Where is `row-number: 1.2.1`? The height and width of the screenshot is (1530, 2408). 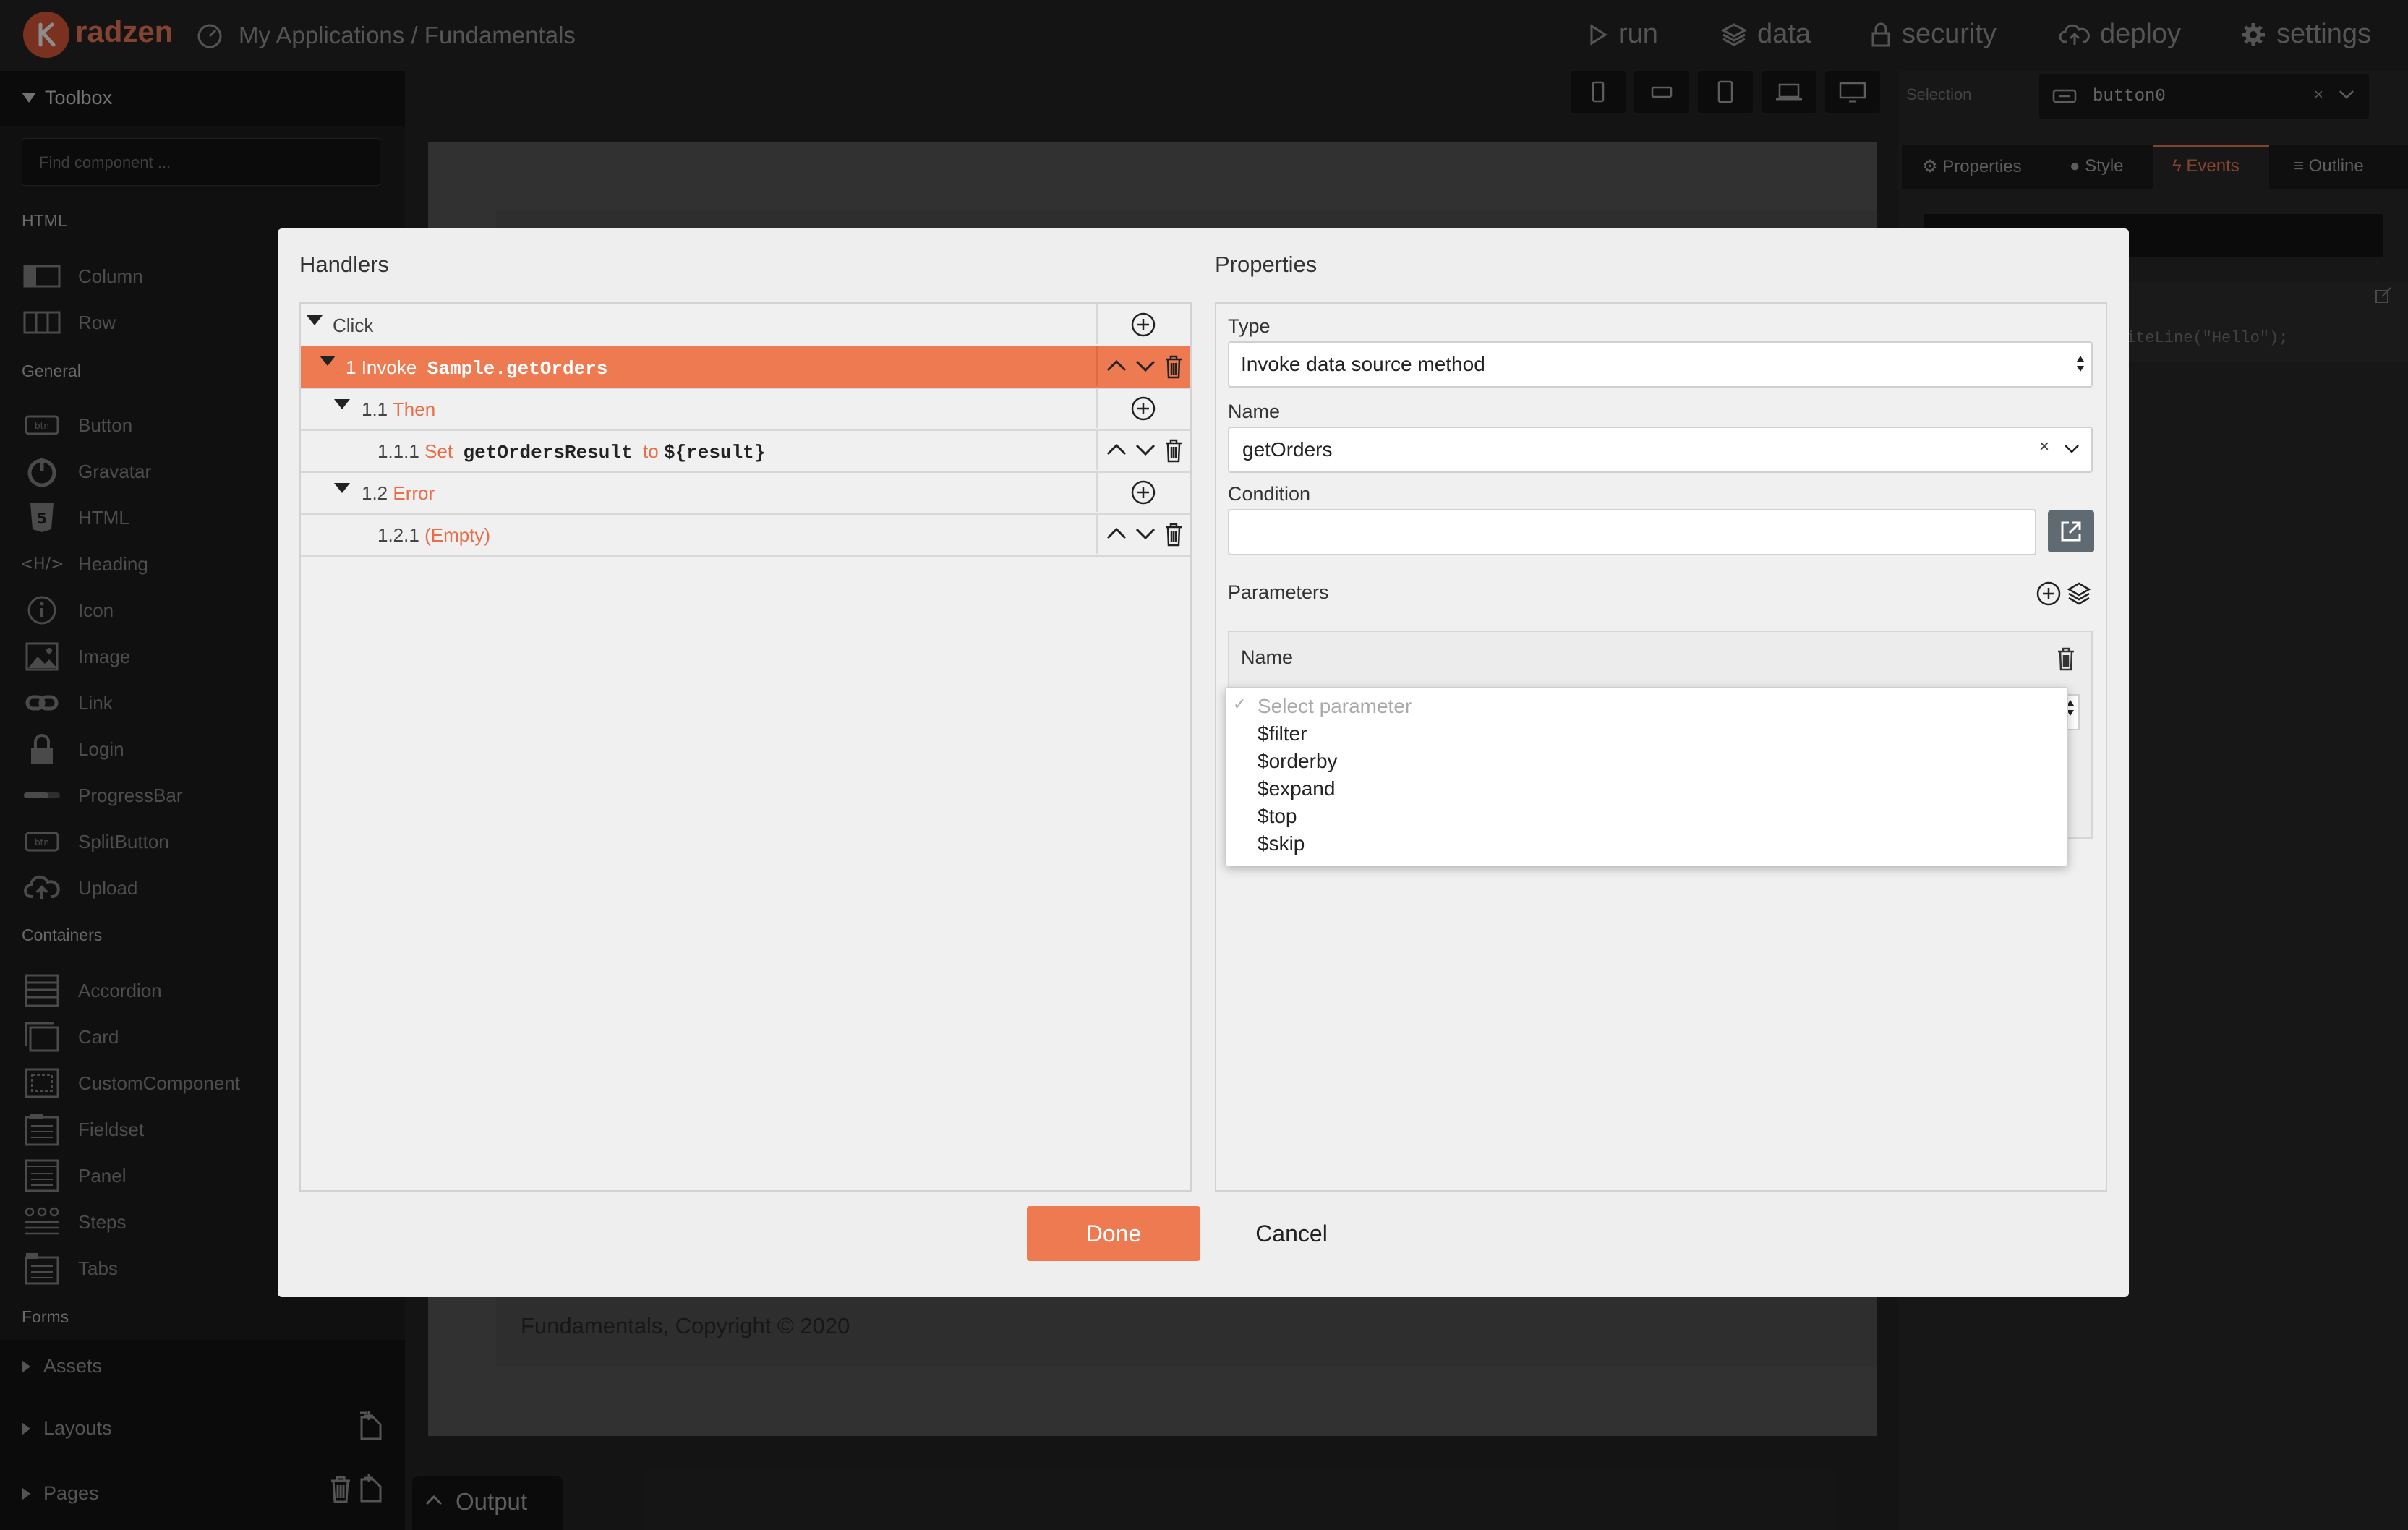
row-number: 1.2.1 is located at coordinates (398, 535).